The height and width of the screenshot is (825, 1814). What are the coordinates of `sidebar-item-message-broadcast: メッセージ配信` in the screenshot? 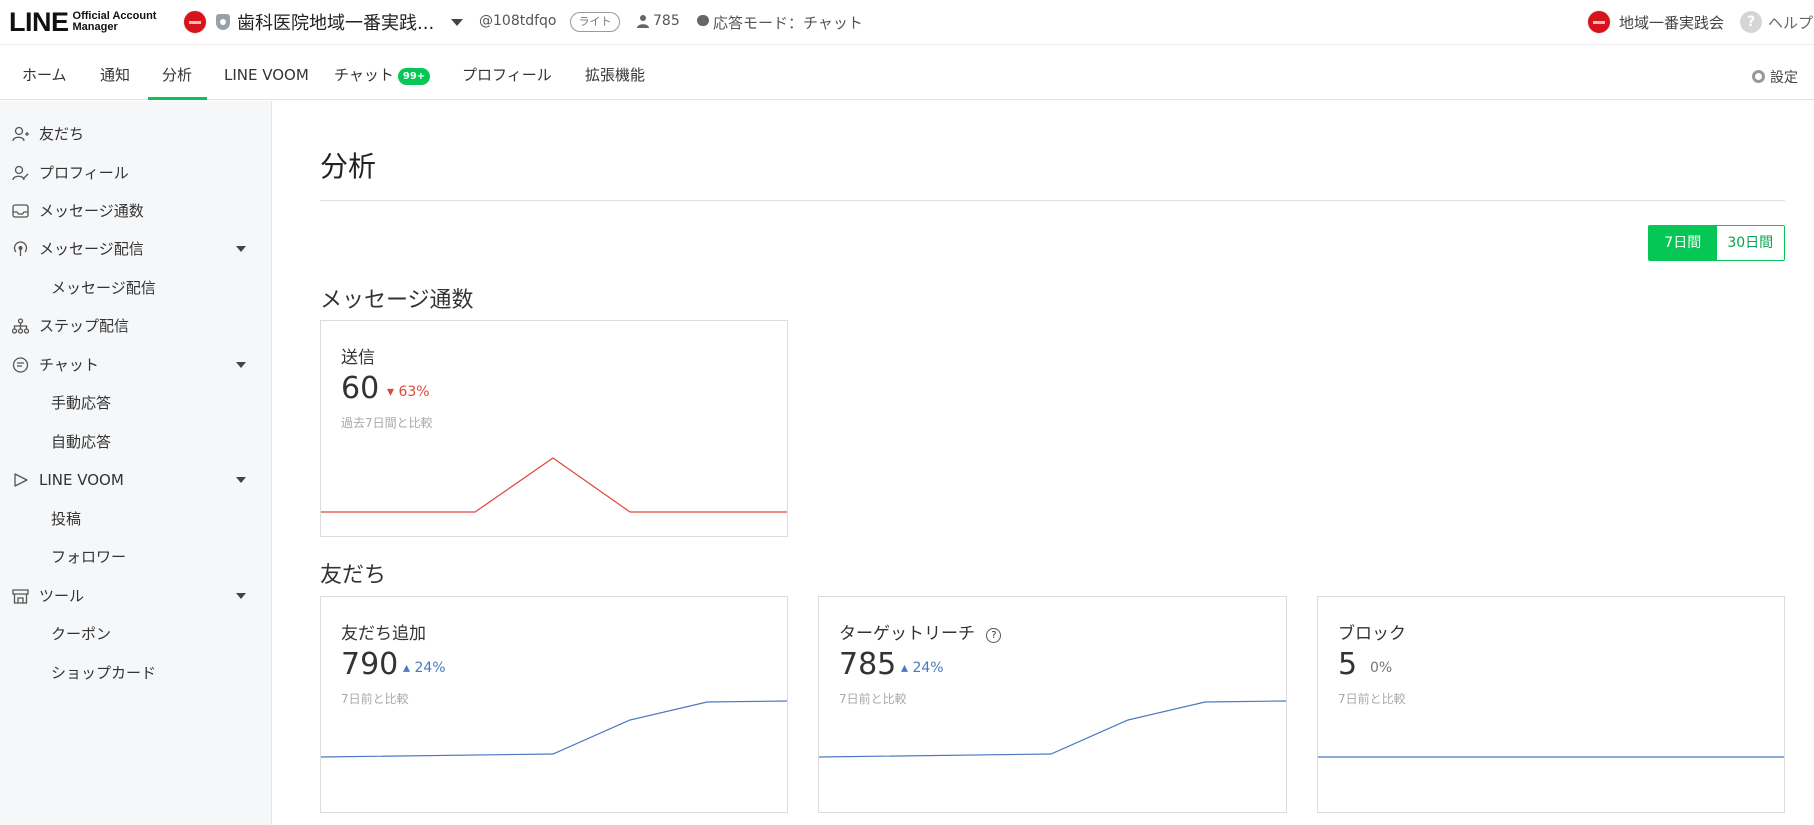 It's located at (135, 249).